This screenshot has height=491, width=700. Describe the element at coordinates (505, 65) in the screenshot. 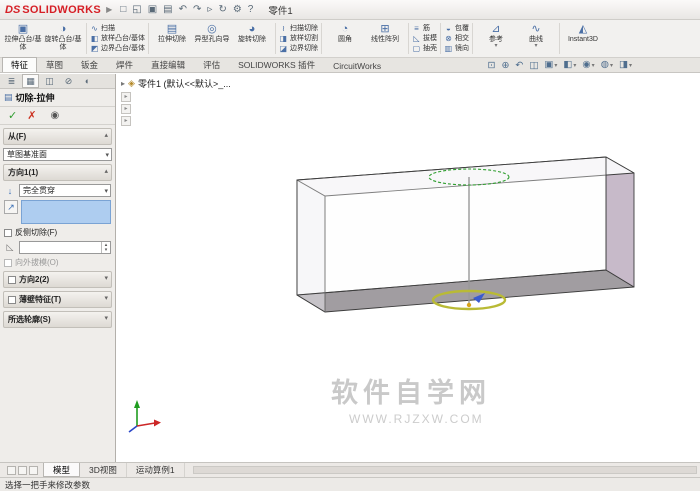

I see `zoom-area-icon: ⊕` at that location.